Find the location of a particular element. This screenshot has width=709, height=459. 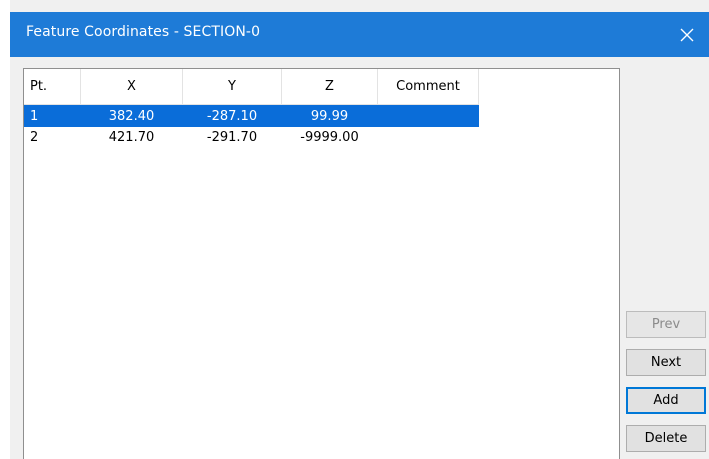

column-header-y: Y is located at coordinates (232, 87).